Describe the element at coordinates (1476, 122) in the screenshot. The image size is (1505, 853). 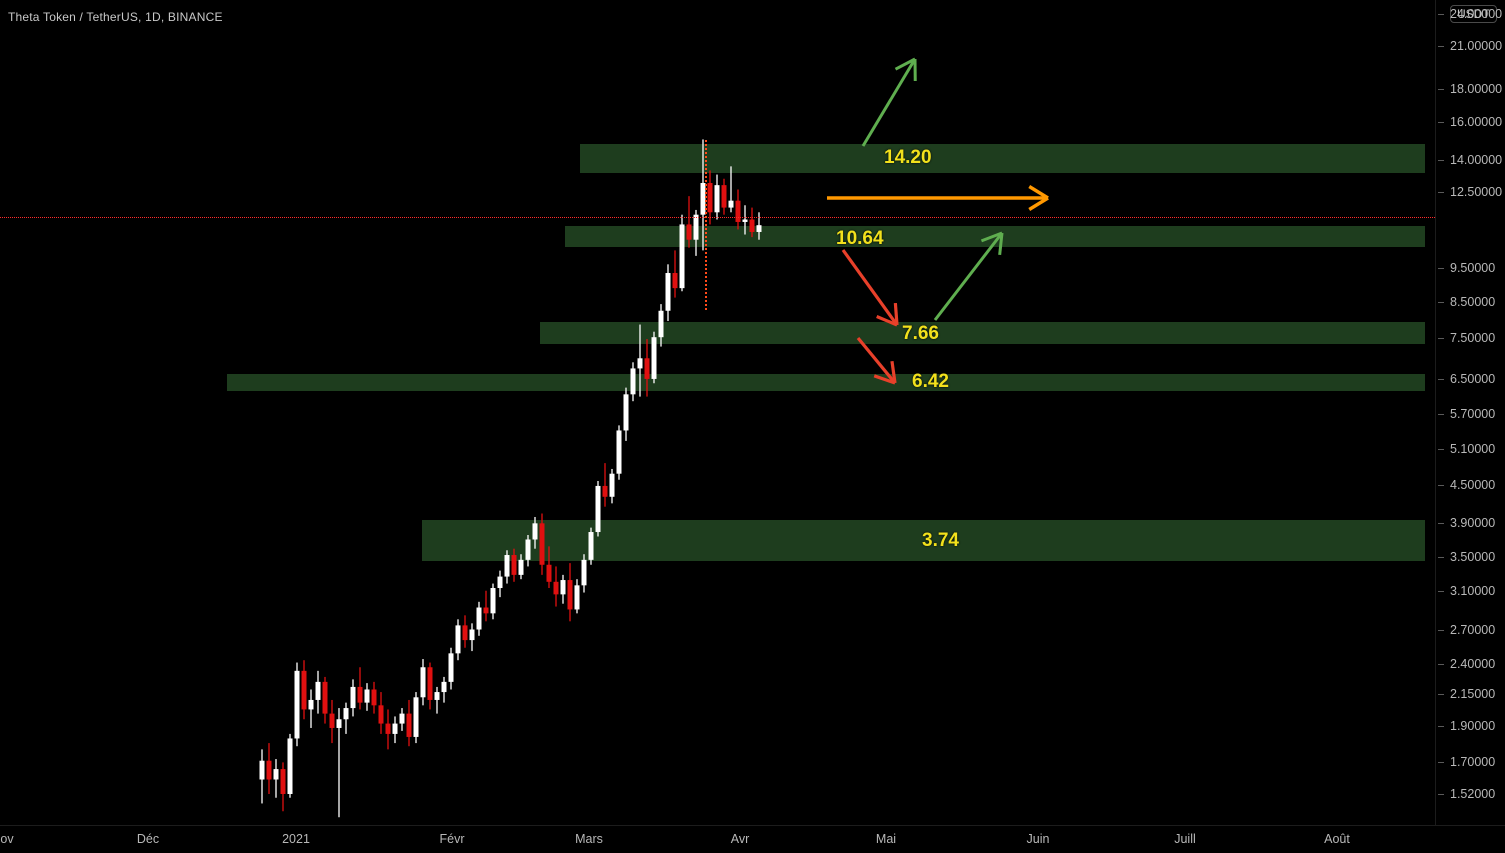
I see `price-tick-label: 16.00000` at that location.